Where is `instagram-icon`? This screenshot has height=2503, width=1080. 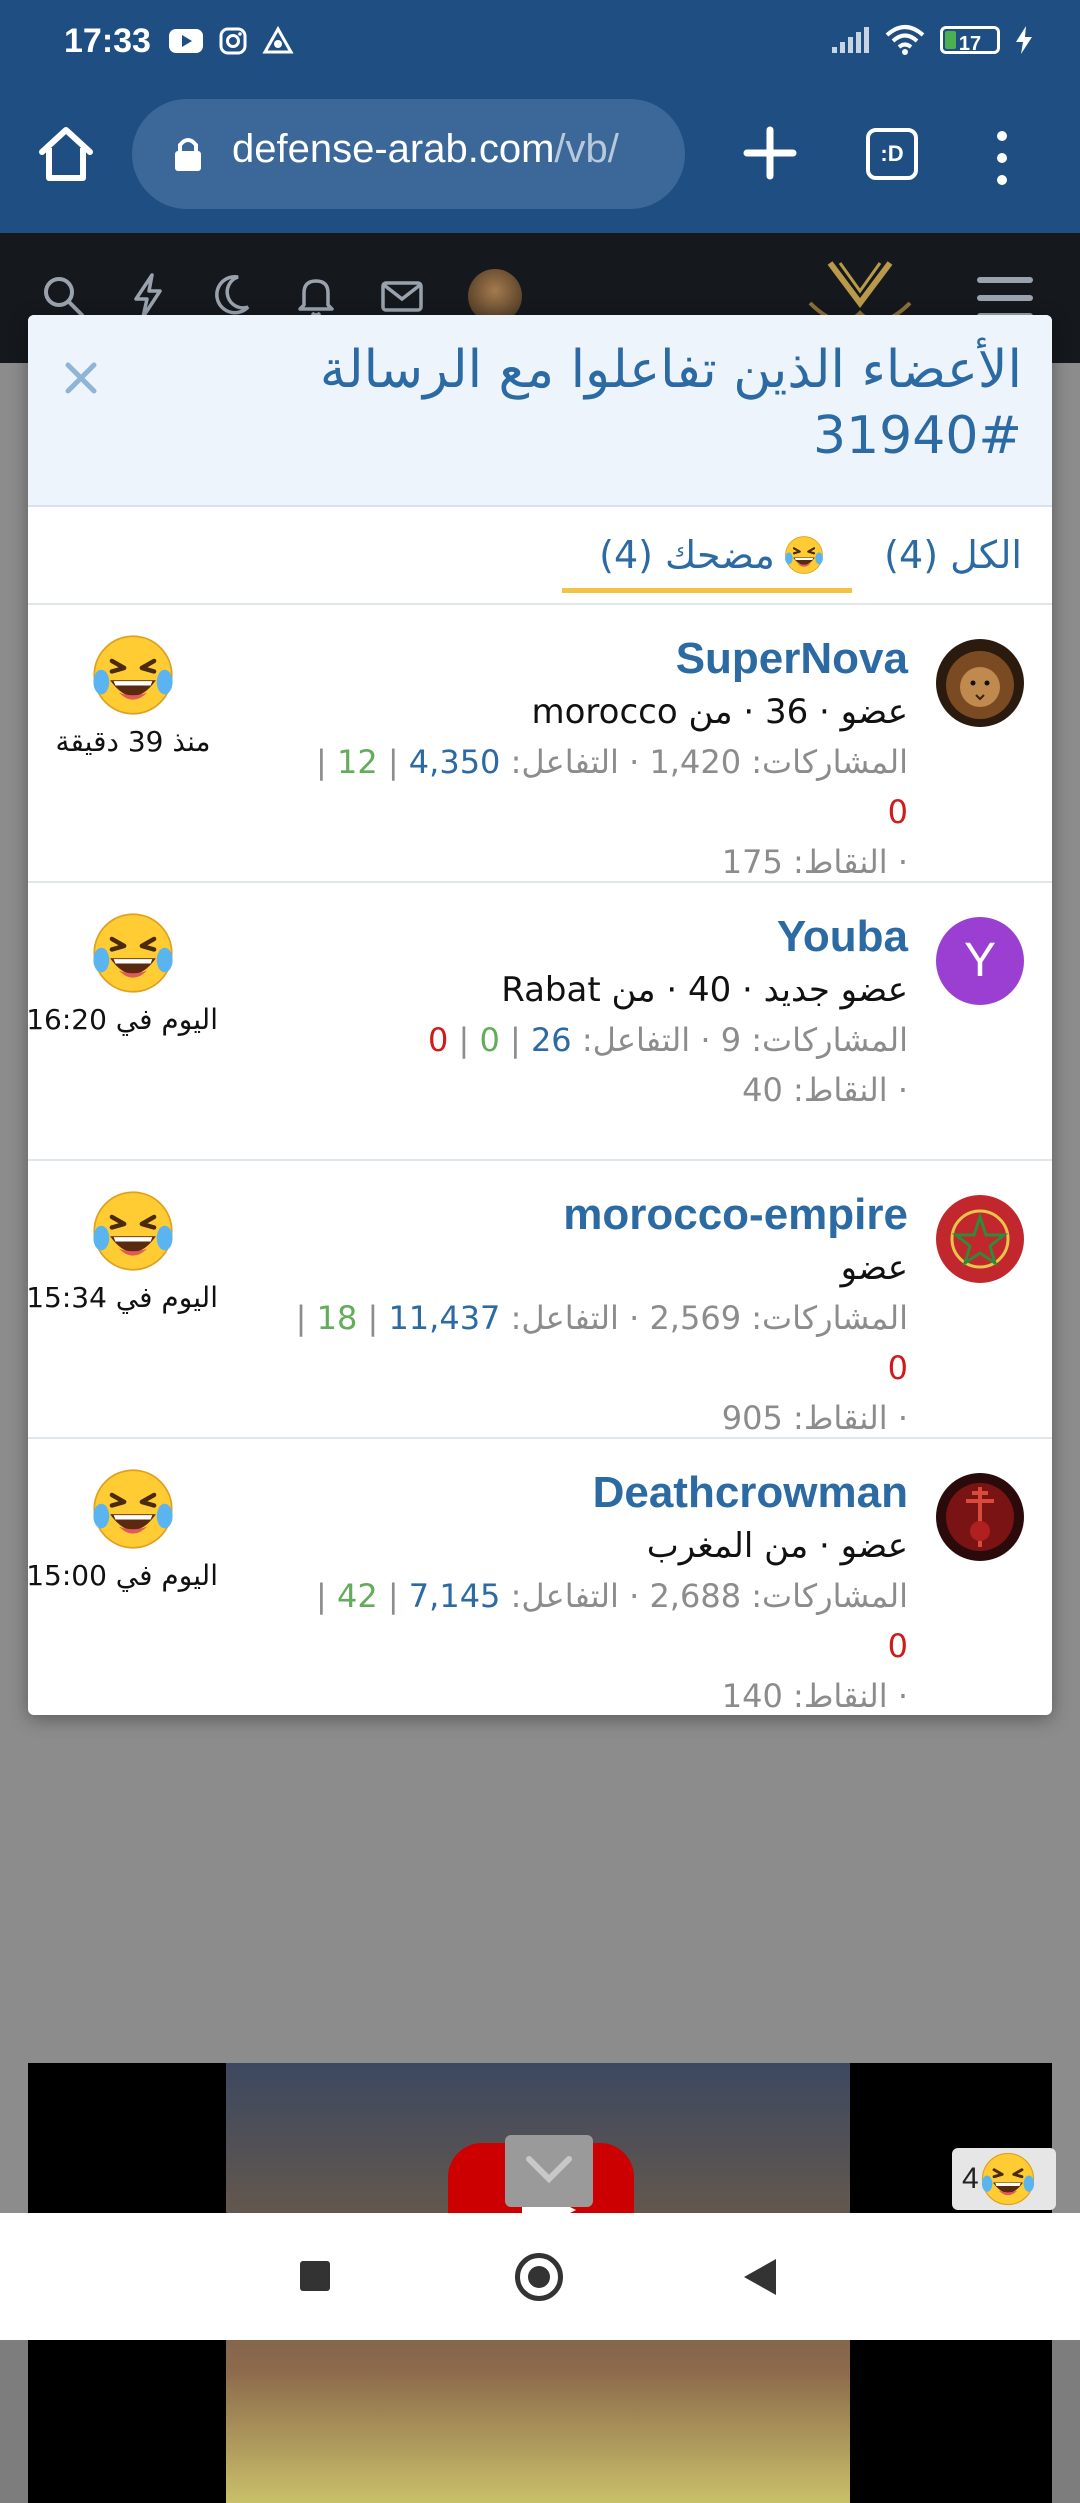 instagram-icon is located at coordinates (233, 41).